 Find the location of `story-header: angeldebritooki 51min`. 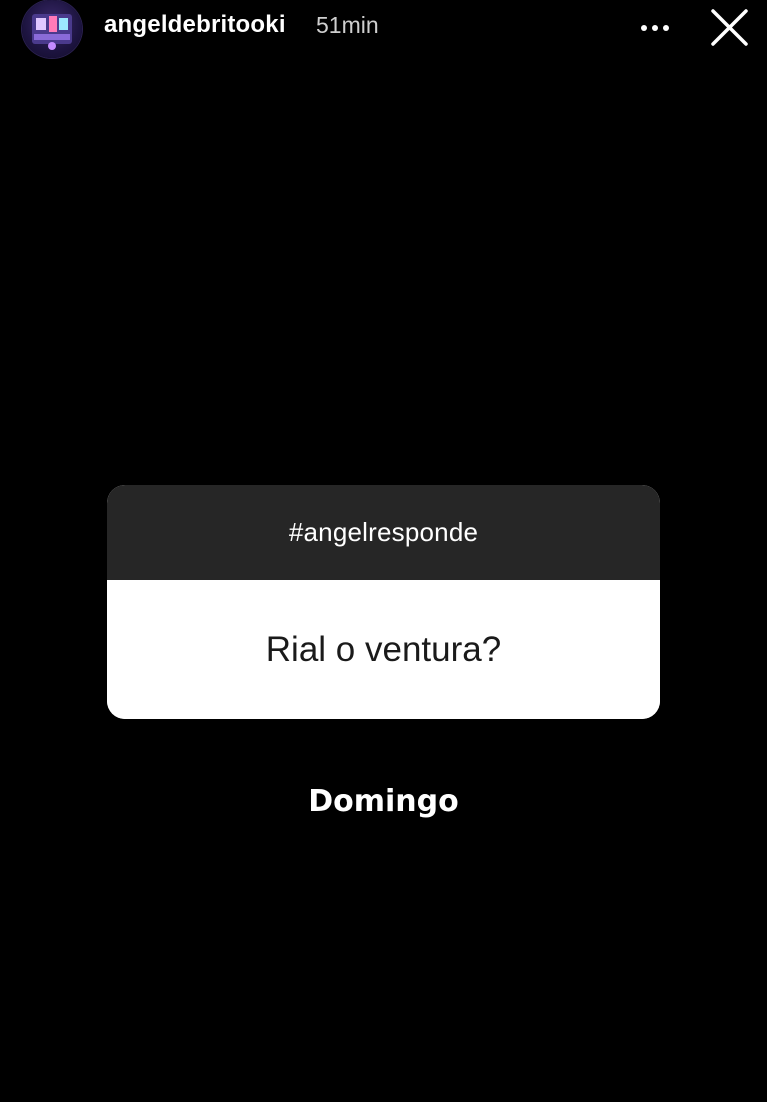

story-header: angeldebritooki 51min is located at coordinates (383, 30).